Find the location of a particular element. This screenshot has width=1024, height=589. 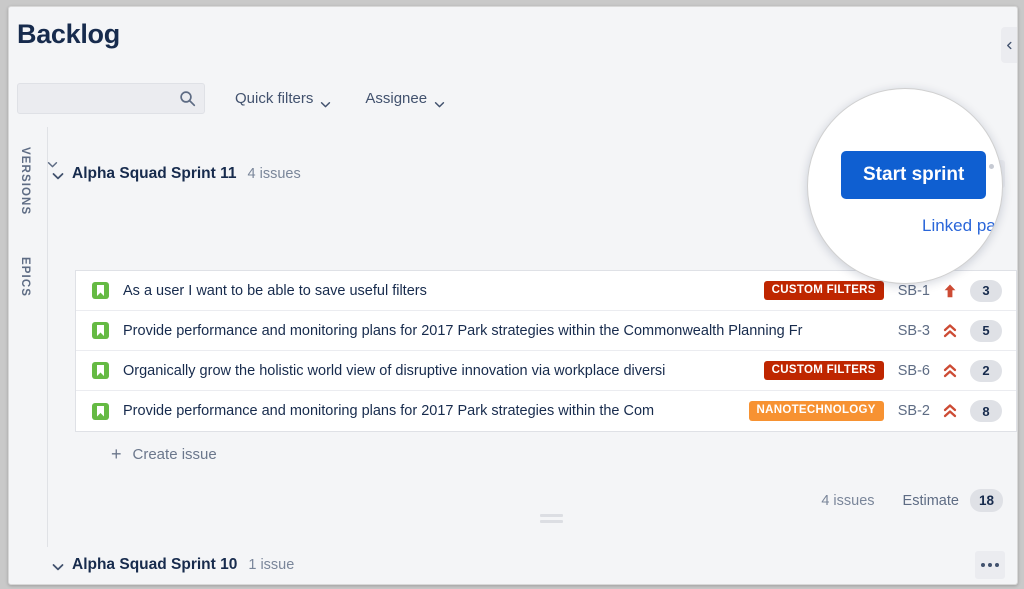

rail-versions-label: VERSIONS is located at coordinates (25, 181).